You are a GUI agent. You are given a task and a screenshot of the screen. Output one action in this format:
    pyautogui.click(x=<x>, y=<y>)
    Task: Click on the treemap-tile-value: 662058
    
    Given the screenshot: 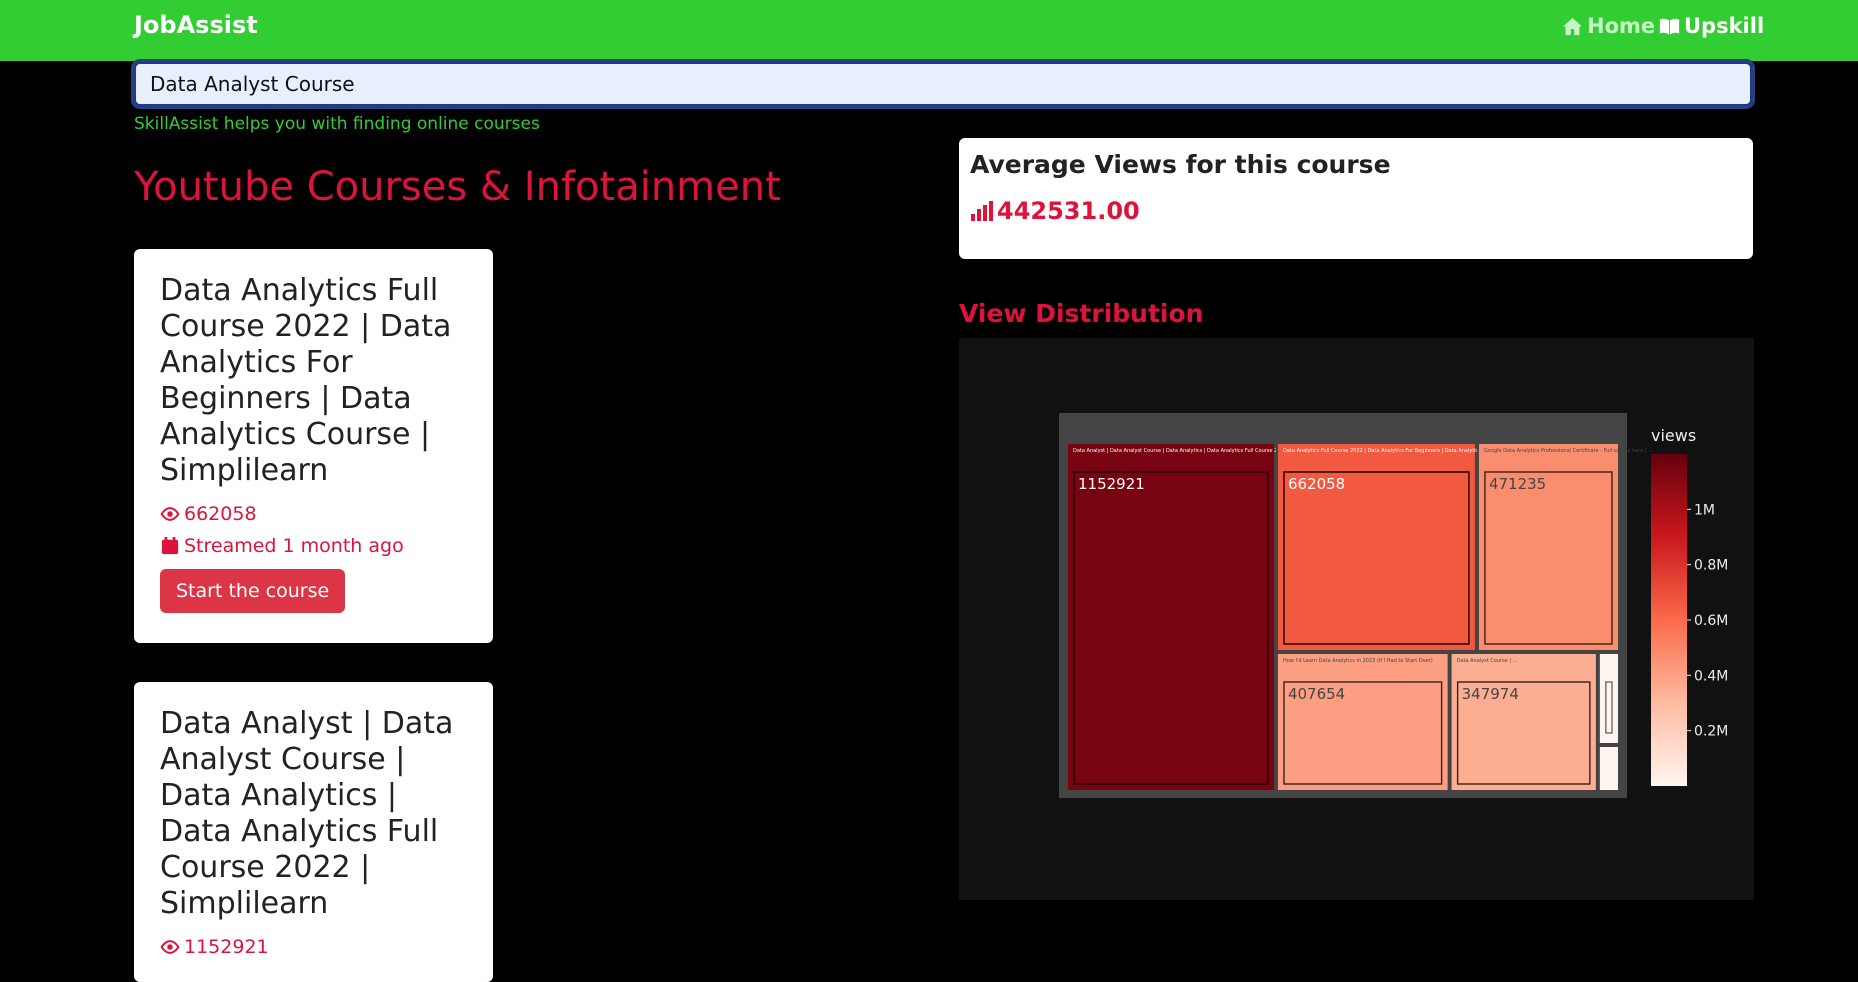 What is the action you would take?
    pyautogui.click(x=1316, y=484)
    